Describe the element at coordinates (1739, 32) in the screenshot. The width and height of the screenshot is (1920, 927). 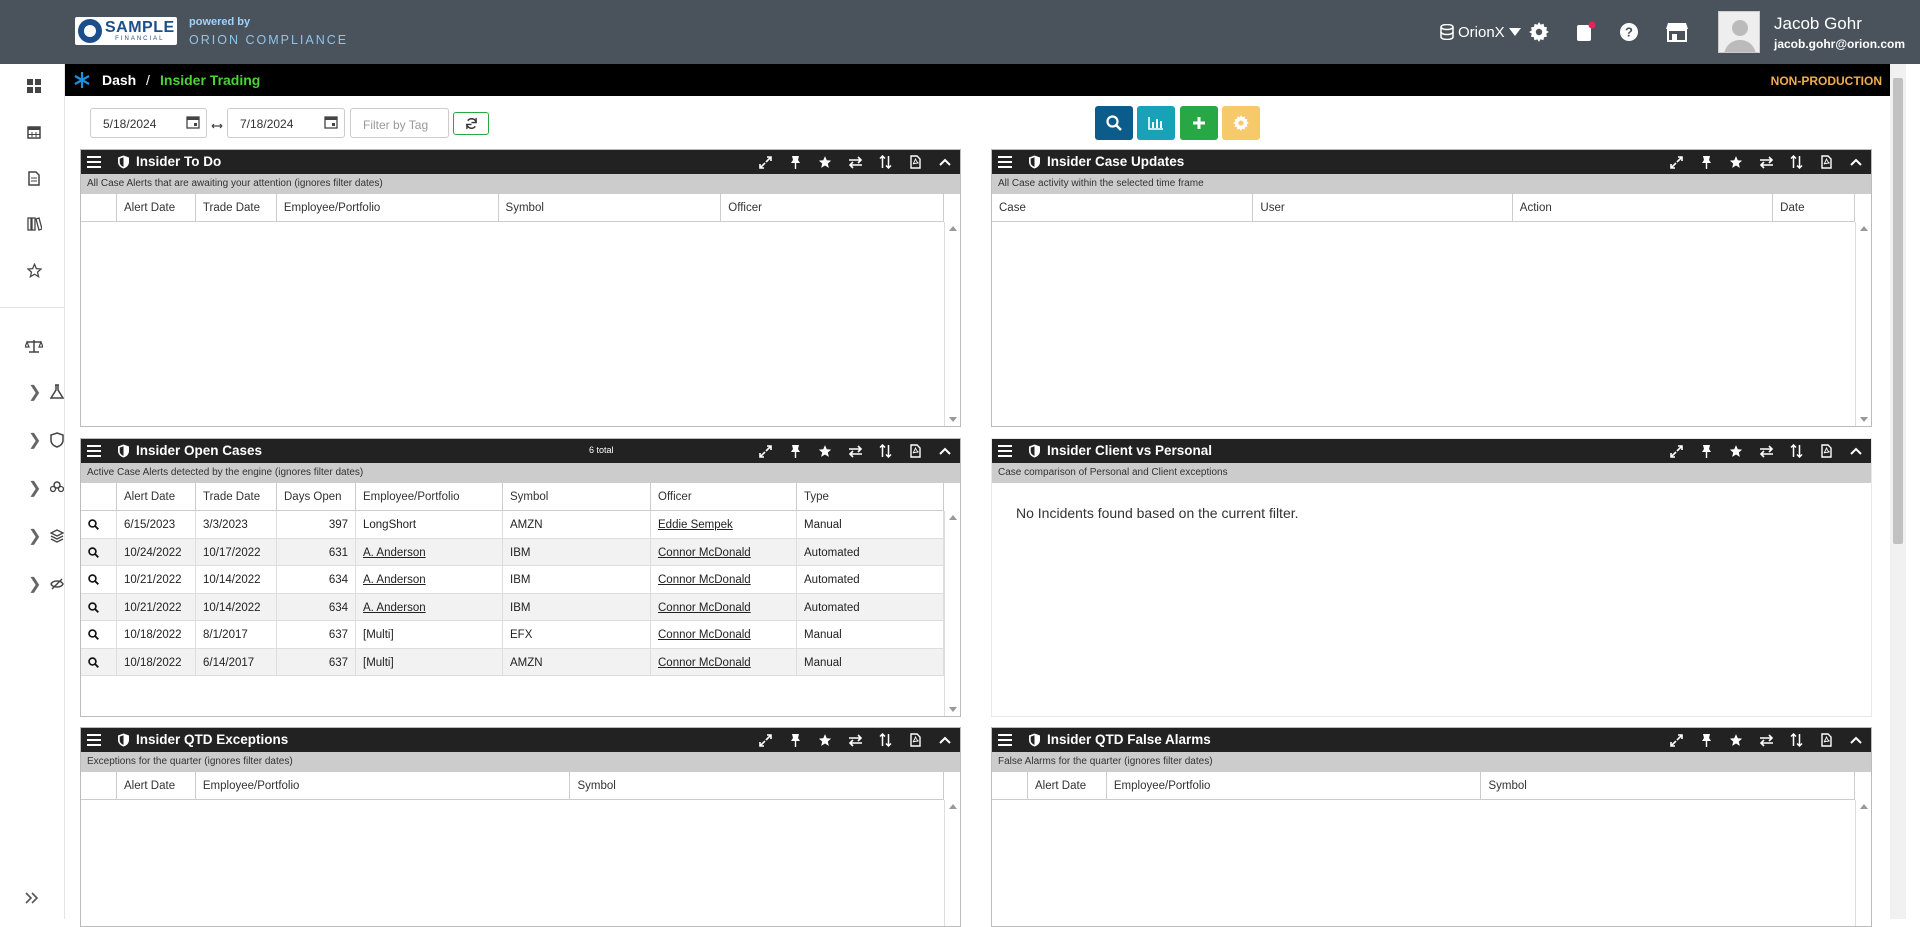
I see `user-avatar` at that location.